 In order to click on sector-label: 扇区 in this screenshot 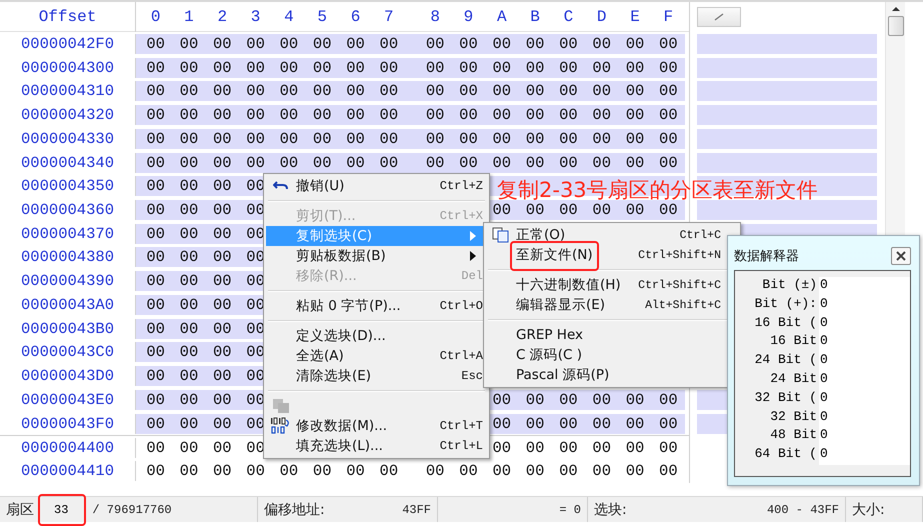, I will do `click(20, 509)`.